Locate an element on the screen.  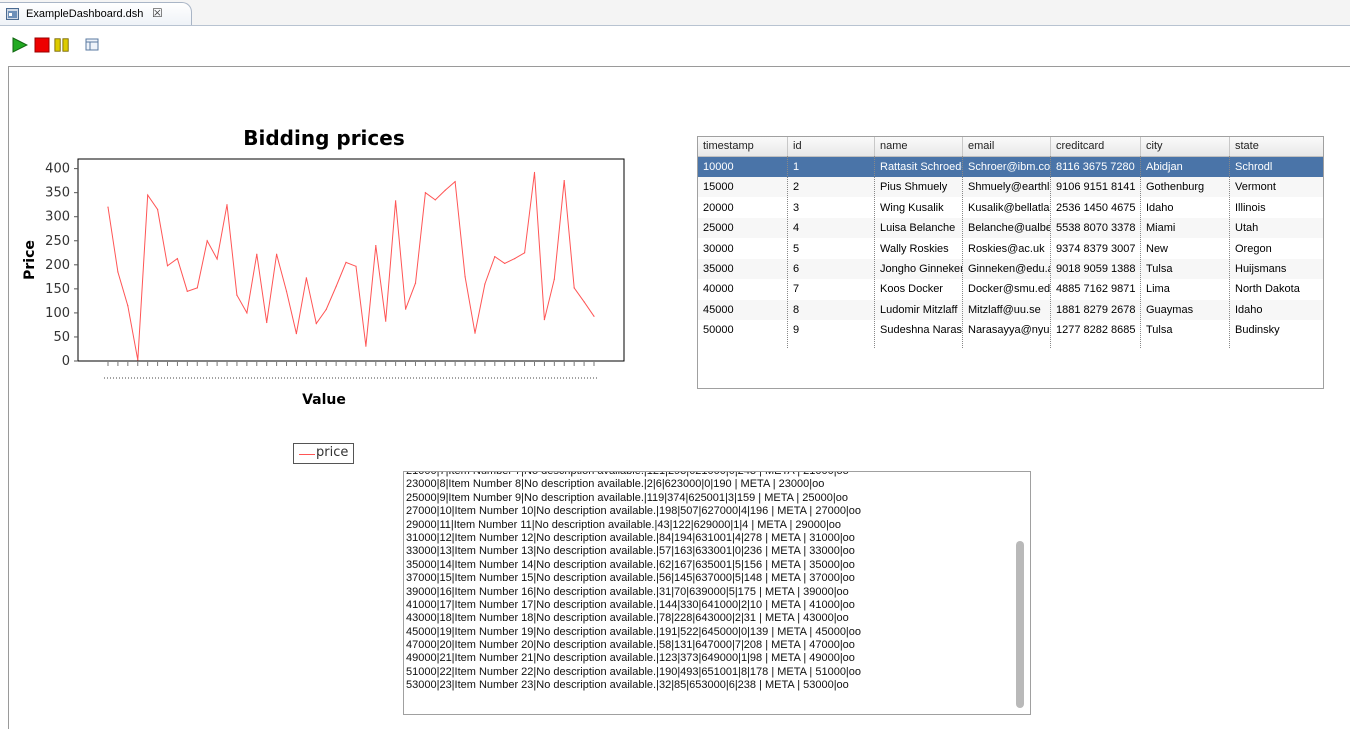
table-cell-id: 4 is located at coordinates (796, 228).